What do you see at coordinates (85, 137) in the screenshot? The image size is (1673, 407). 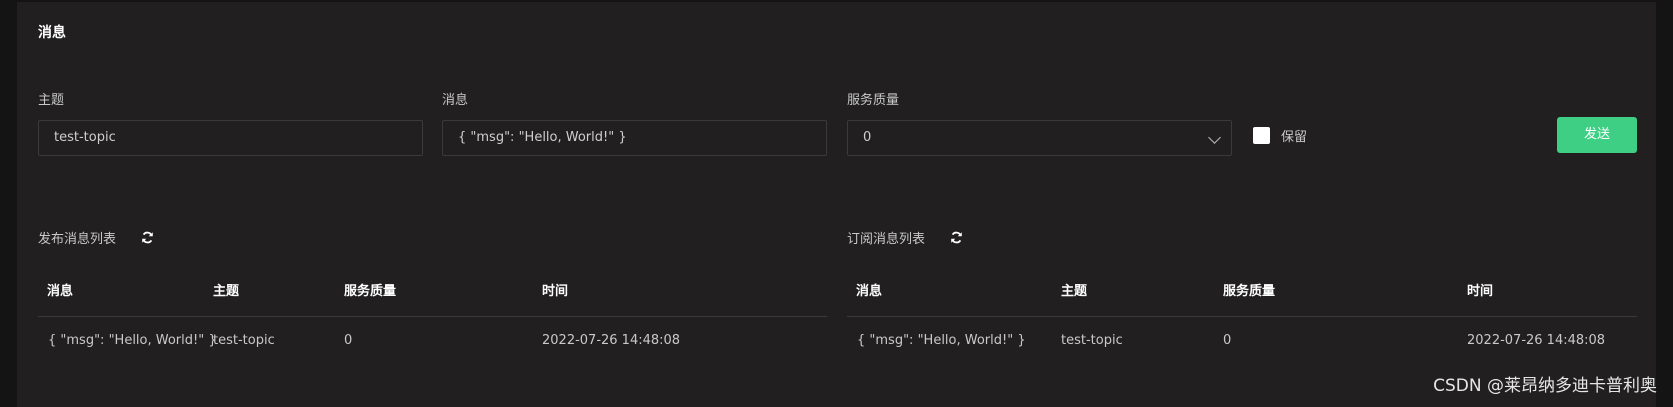 I see `topic-input-value: test-topic` at bounding box center [85, 137].